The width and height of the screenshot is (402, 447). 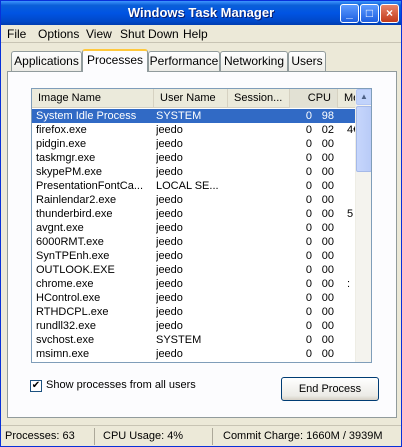 What do you see at coordinates (197, 144) in the screenshot?
I see `process-row: pidgin.exe jeedo 0 00` at bounding box center [197, 144].